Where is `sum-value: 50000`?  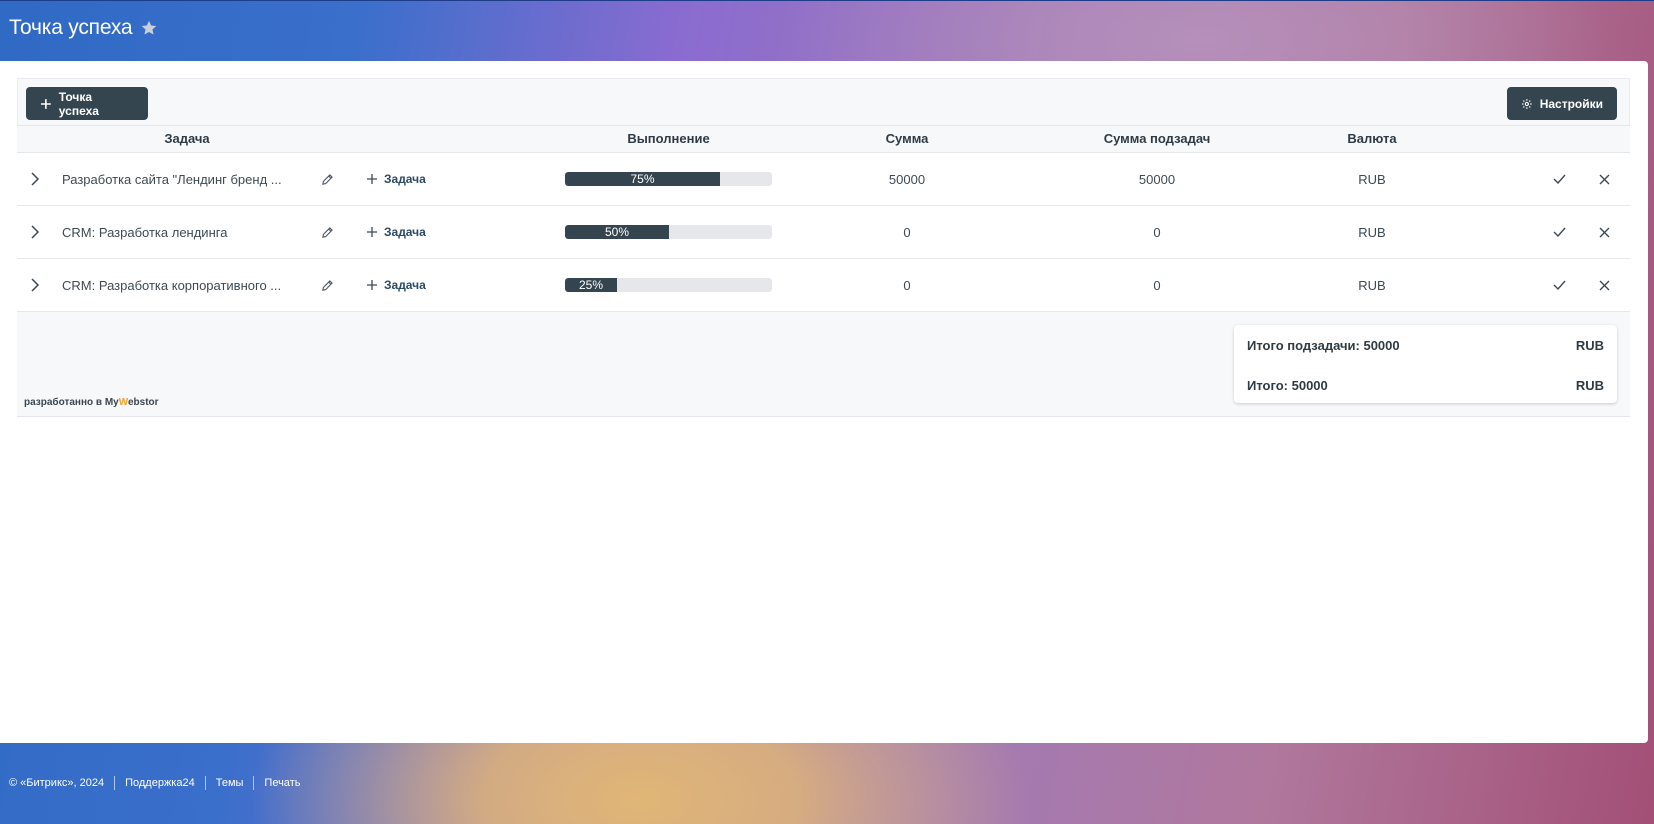
sum-value: 50000 is located at coordinates (907, 179).